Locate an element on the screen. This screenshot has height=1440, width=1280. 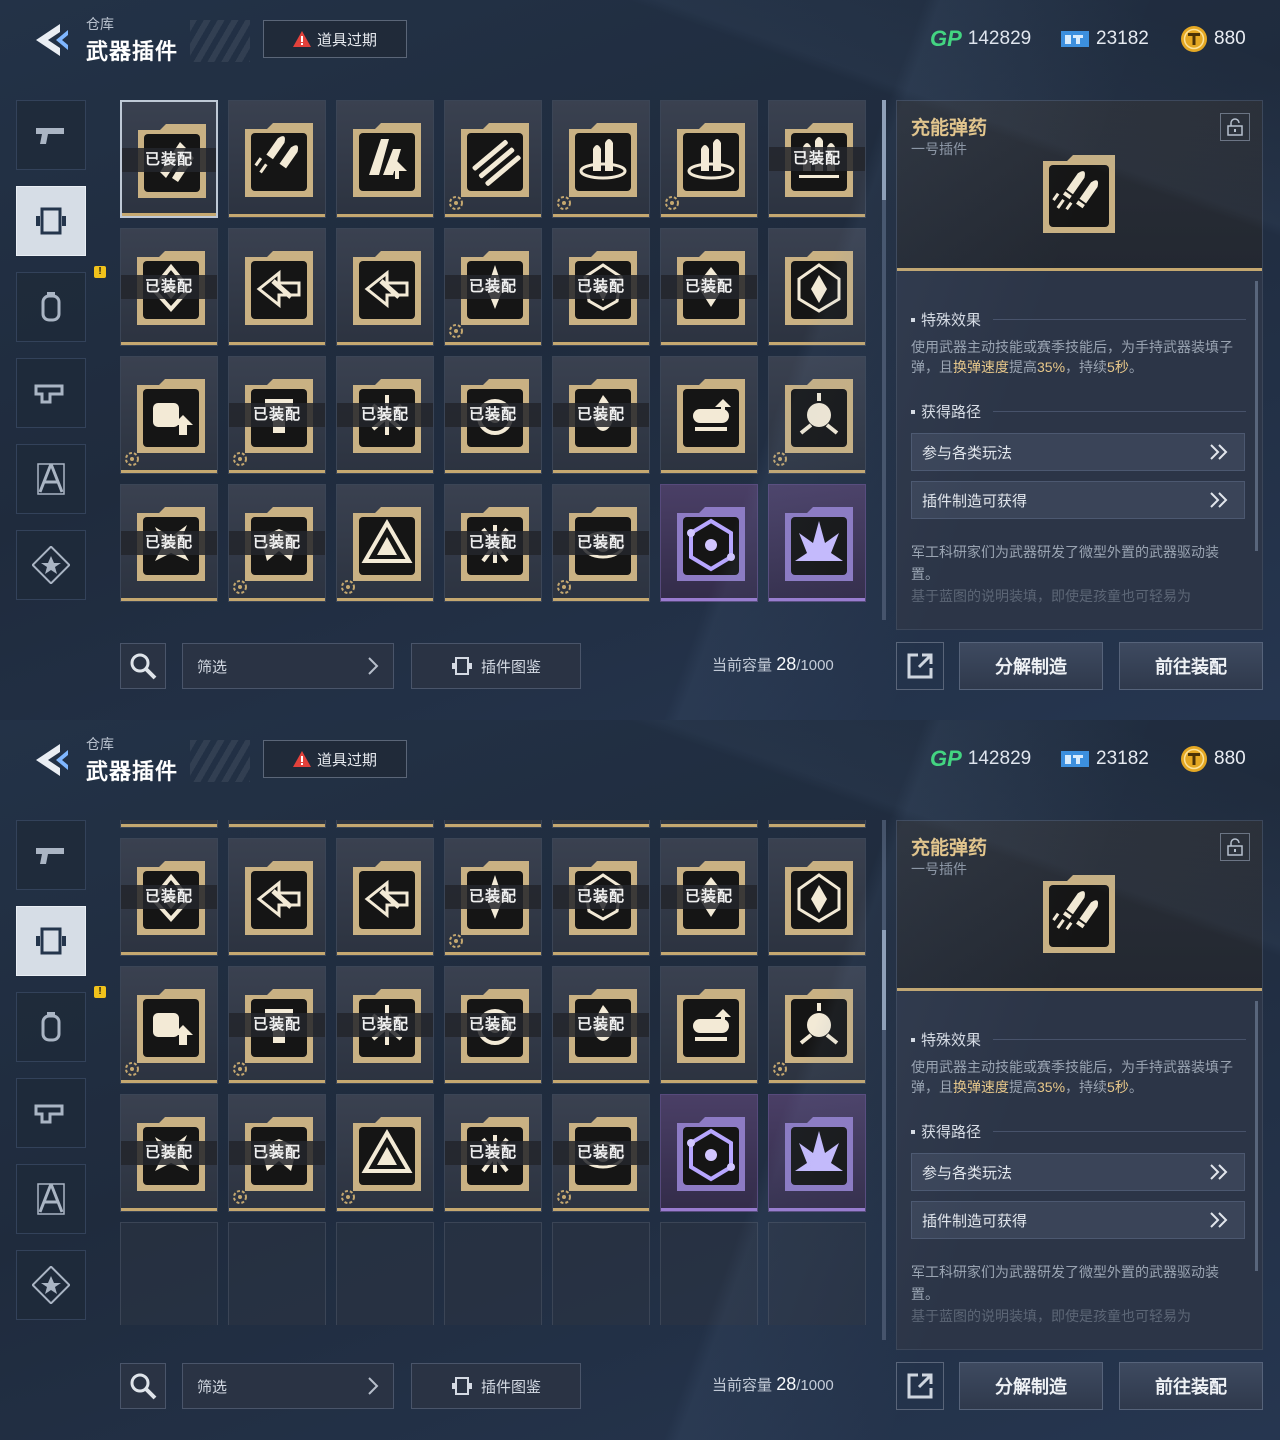
currency-coin: 880 is located at coordinates (1213, 39).